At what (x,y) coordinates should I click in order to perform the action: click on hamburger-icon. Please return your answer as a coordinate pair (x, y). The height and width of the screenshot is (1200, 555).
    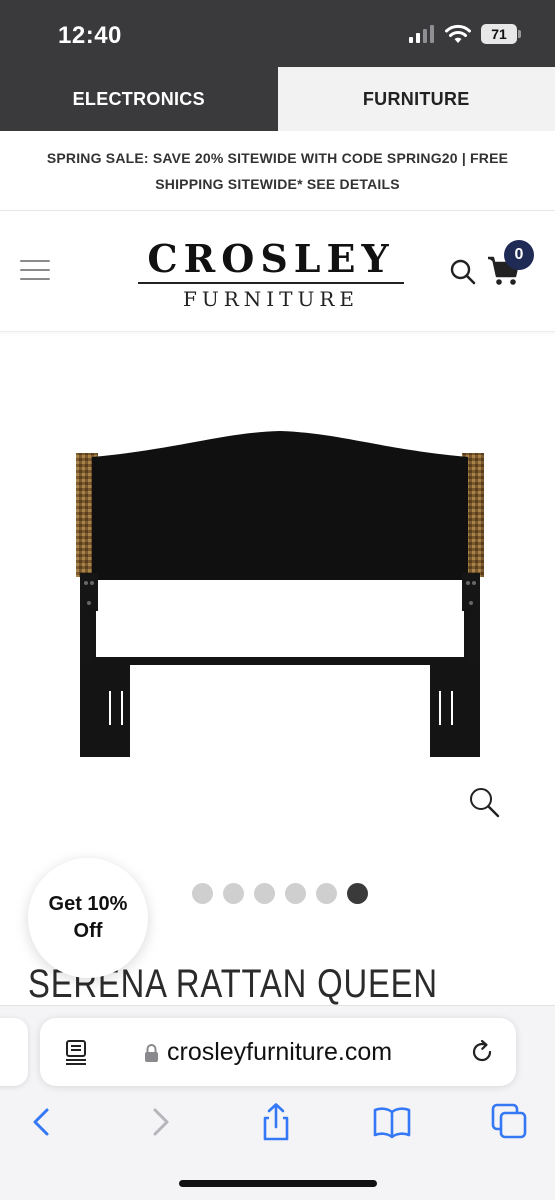
    Looking at the image, I should click on (35, 261).